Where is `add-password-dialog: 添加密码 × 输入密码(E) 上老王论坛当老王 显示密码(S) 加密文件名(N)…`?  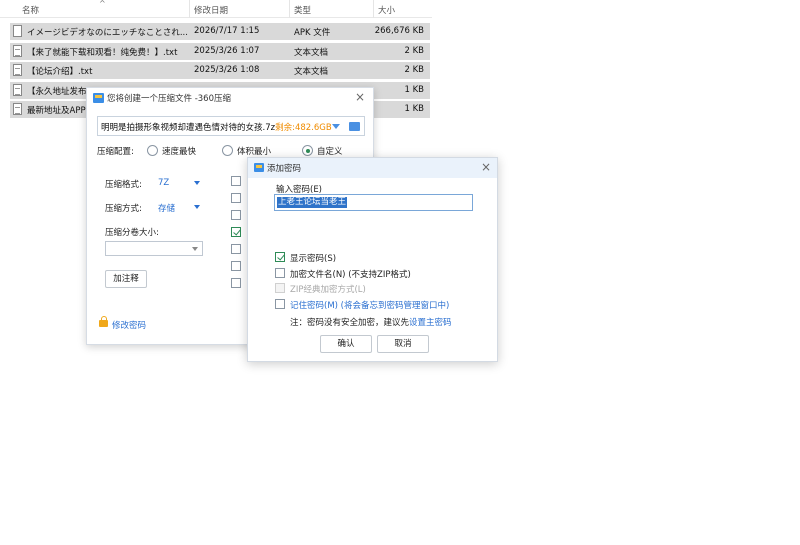 add-password-dialog: 添加密码 × 输入密码(E) 上老王论坛当老王 显示密码(S) 加密文件名(N)… is located at coordinates (372, 259).